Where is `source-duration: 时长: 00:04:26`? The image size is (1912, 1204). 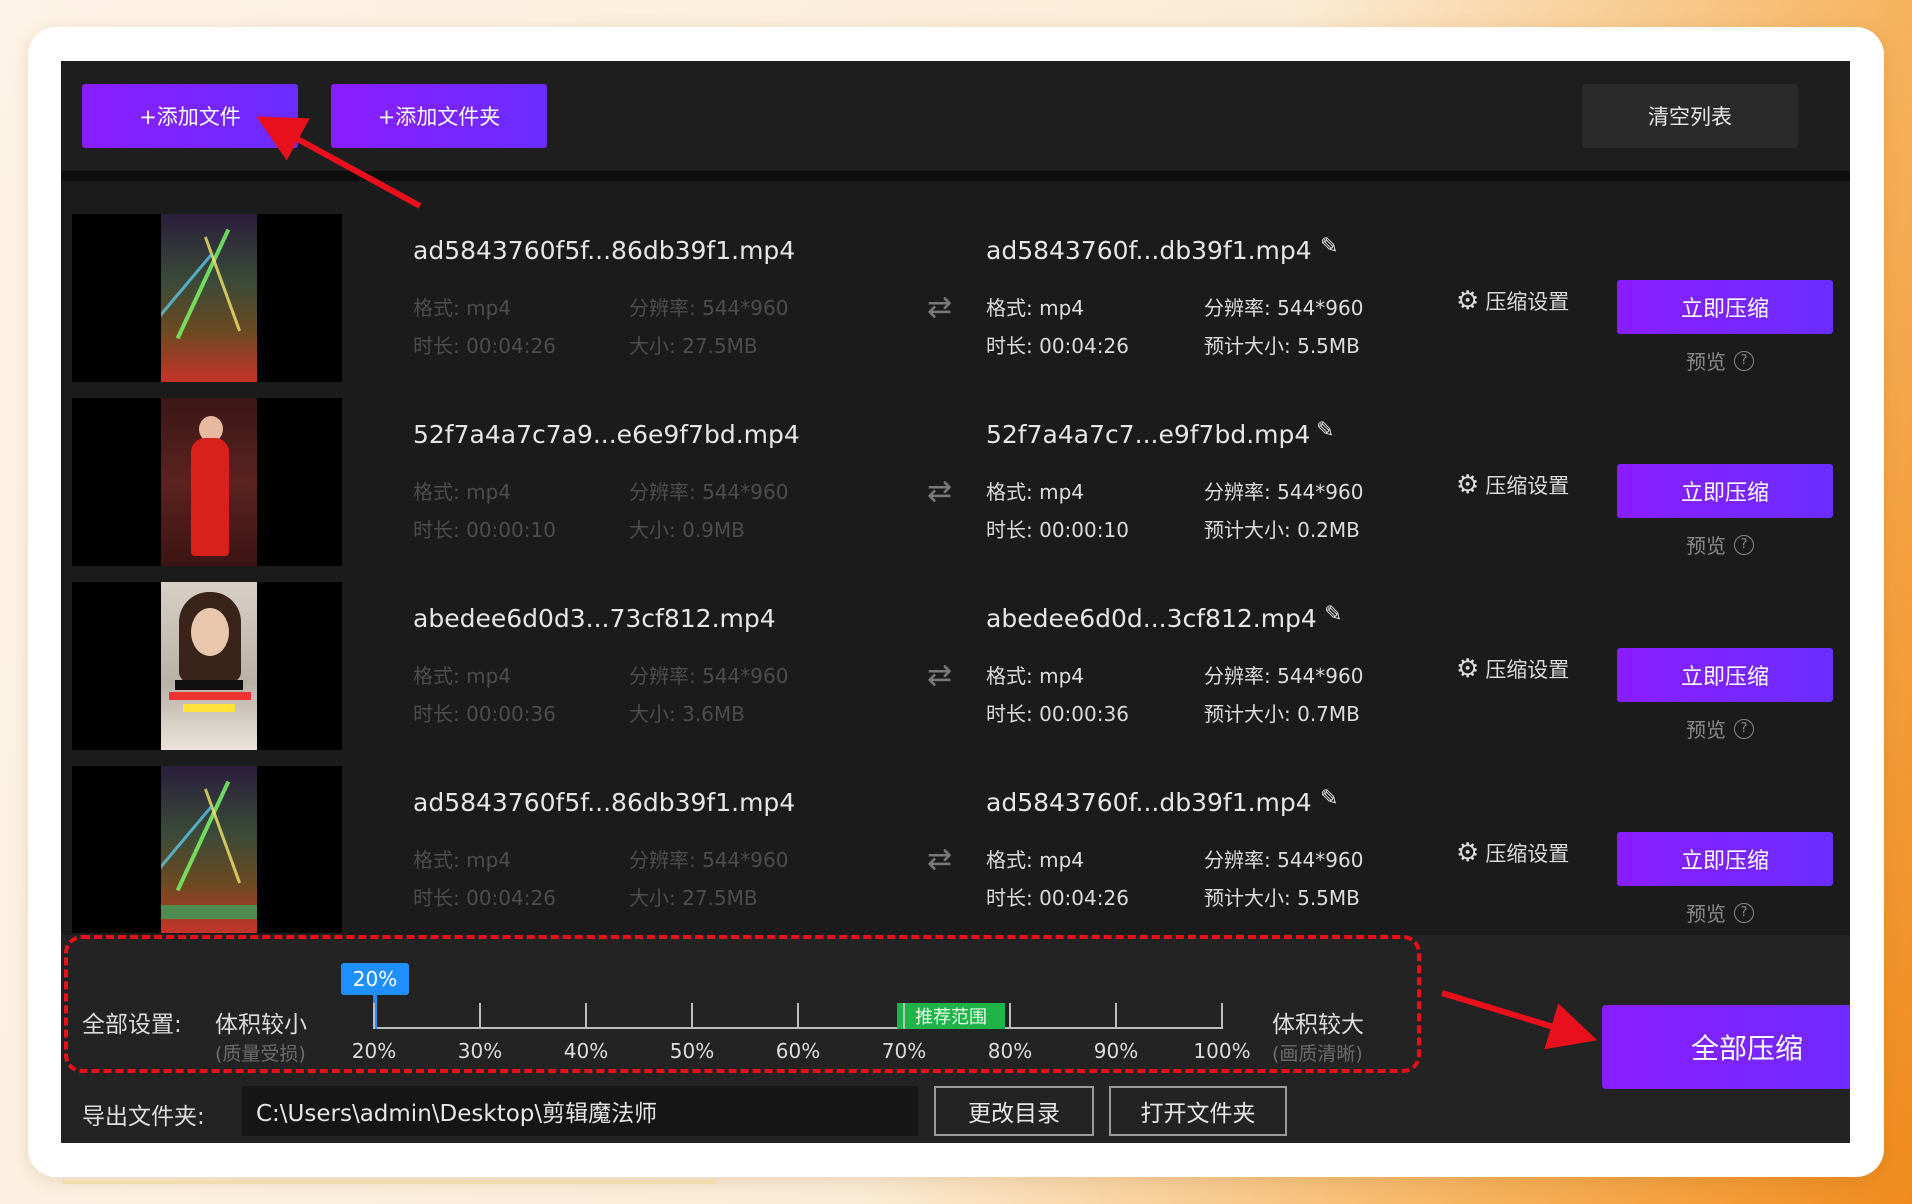 source-duration: 时长: 00:04:26 is located at coordinates (484, 898).